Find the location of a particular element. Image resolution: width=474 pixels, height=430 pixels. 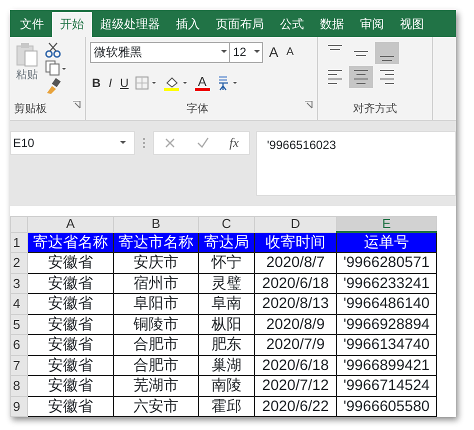

copy-icon is located at coordinates (56, 68).